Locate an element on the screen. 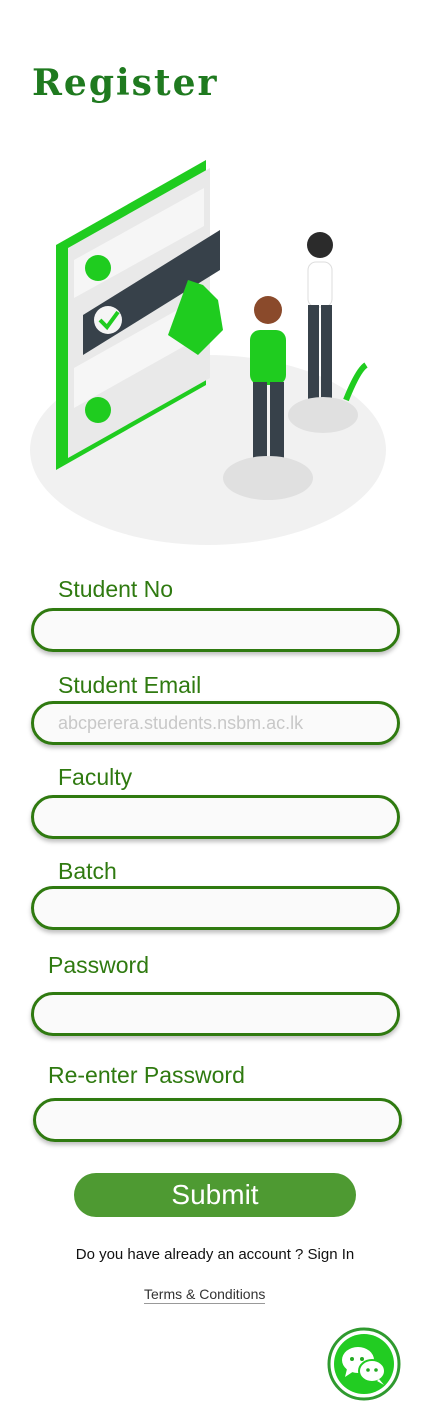  submit-button: Submit is located at coordinates (215, 1195).